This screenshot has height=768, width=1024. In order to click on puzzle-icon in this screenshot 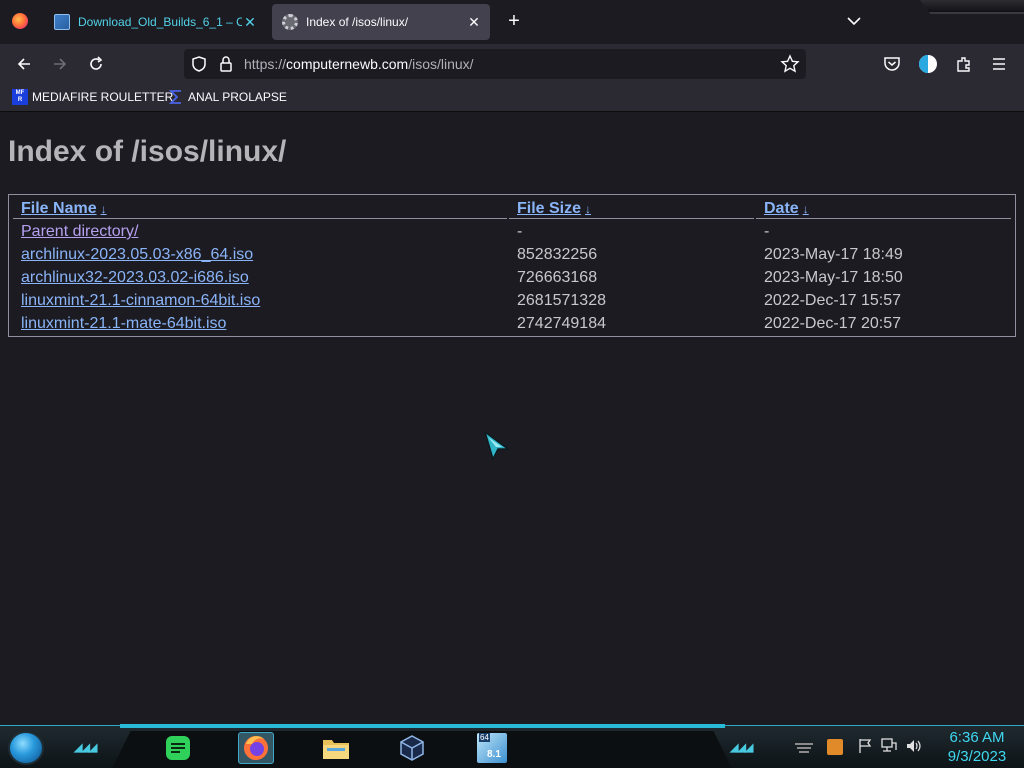, I will do `click(963, 64)`.